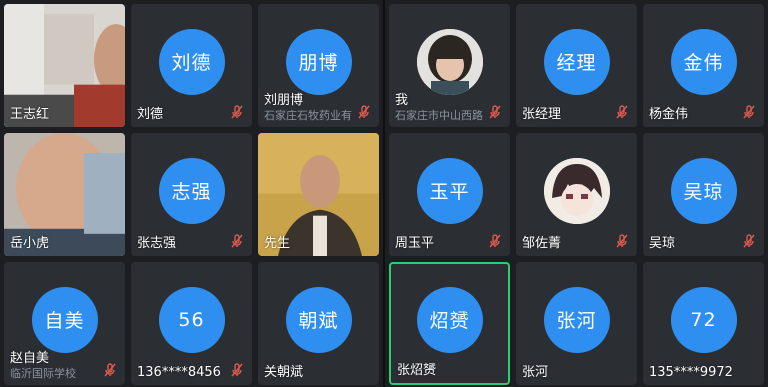 Image resolution: width=768 pixels, height=387 pixels. I want to click on participant-tile: 吴琼 吴琼, so click(703, 194).